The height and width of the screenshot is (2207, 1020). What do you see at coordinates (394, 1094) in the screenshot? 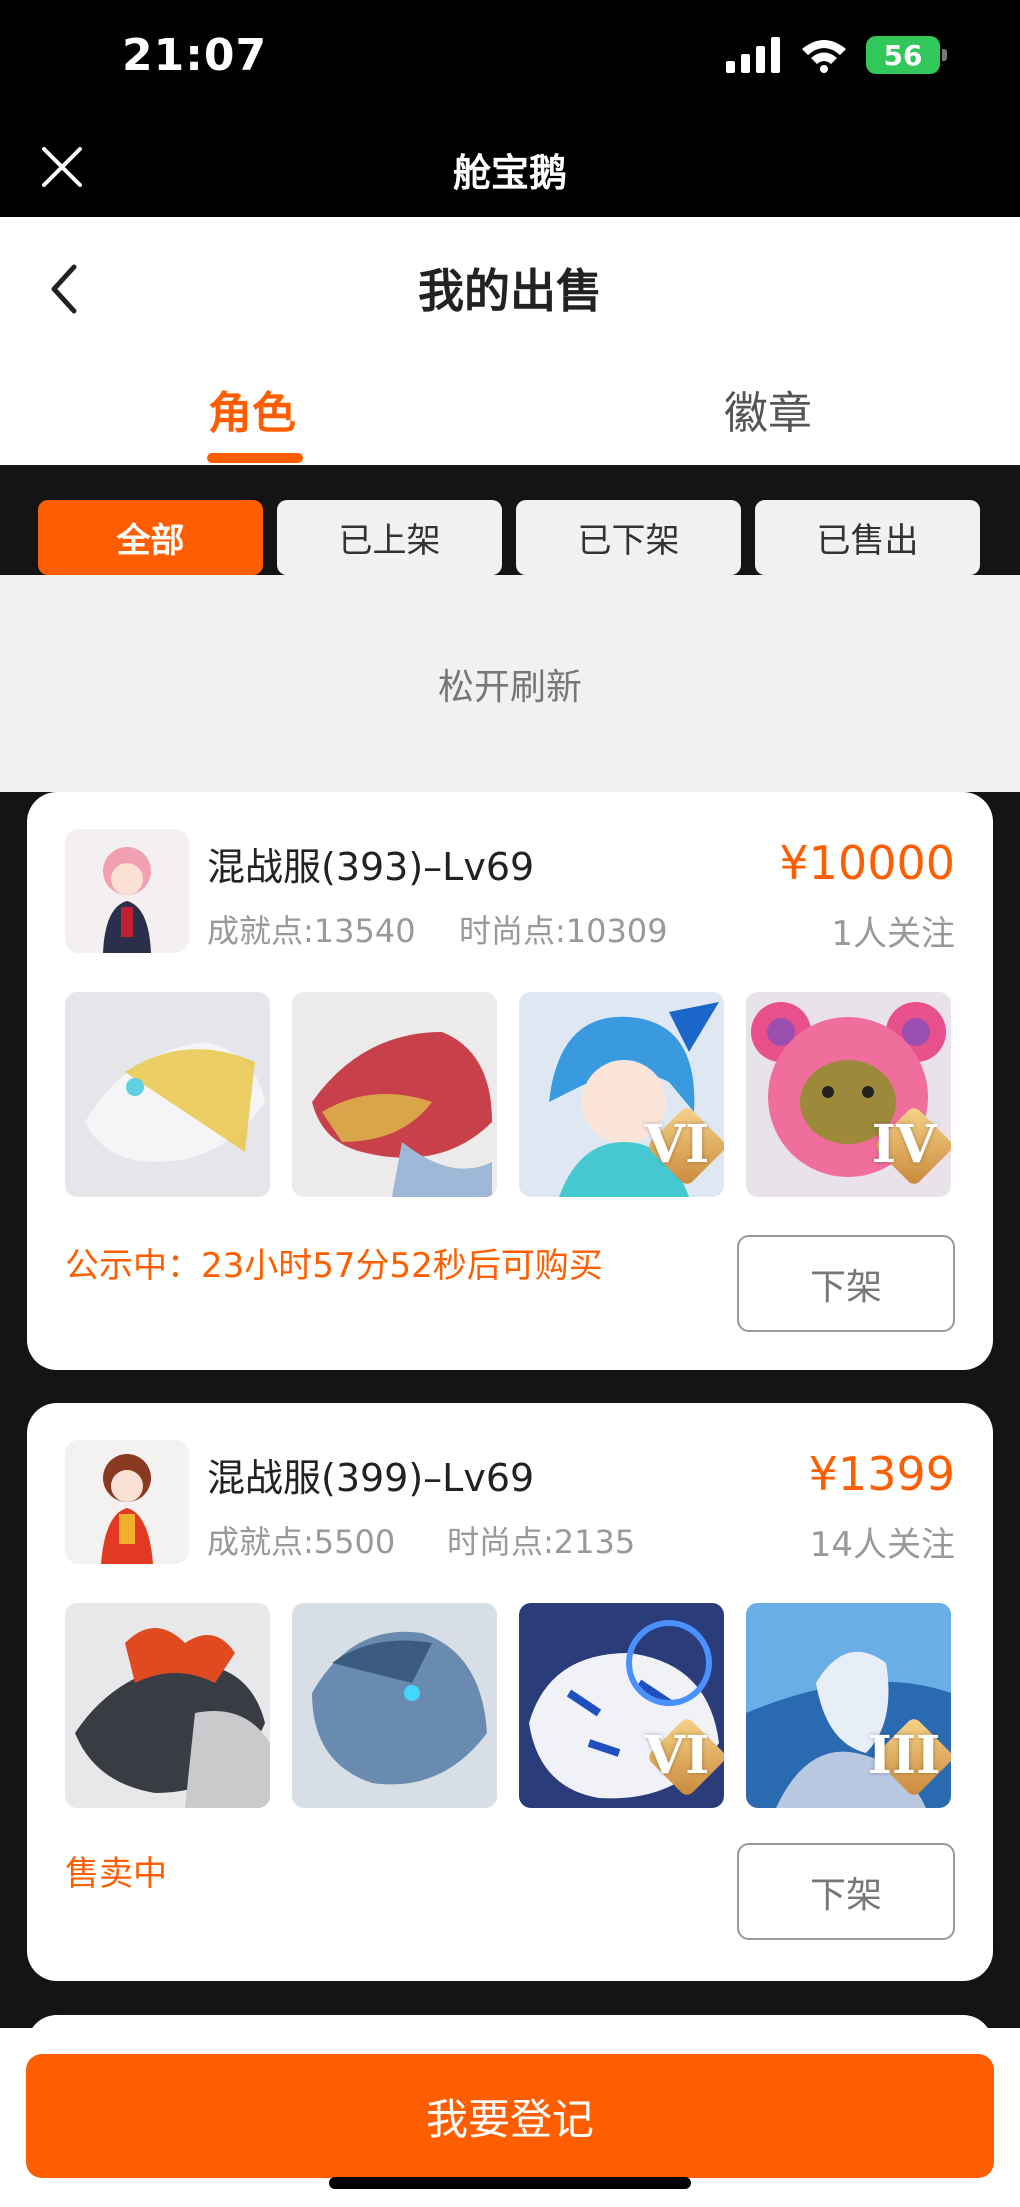
I see `red-dragon-mount-icon` at bounding box center [394, 1094].